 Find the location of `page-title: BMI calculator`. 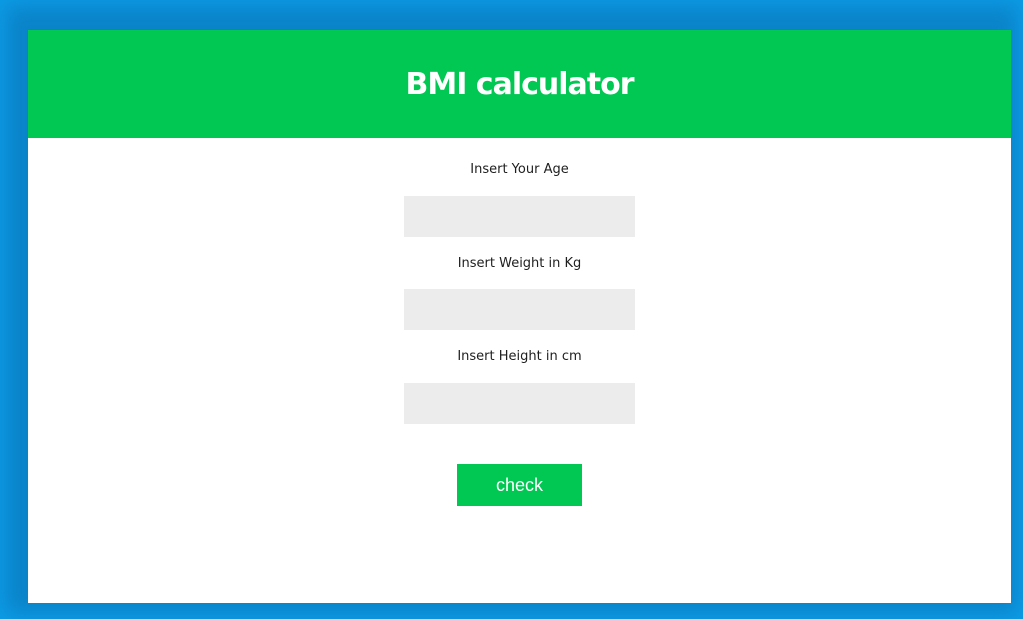

page-title: BMI calculator is located at coordinates (519, 84).